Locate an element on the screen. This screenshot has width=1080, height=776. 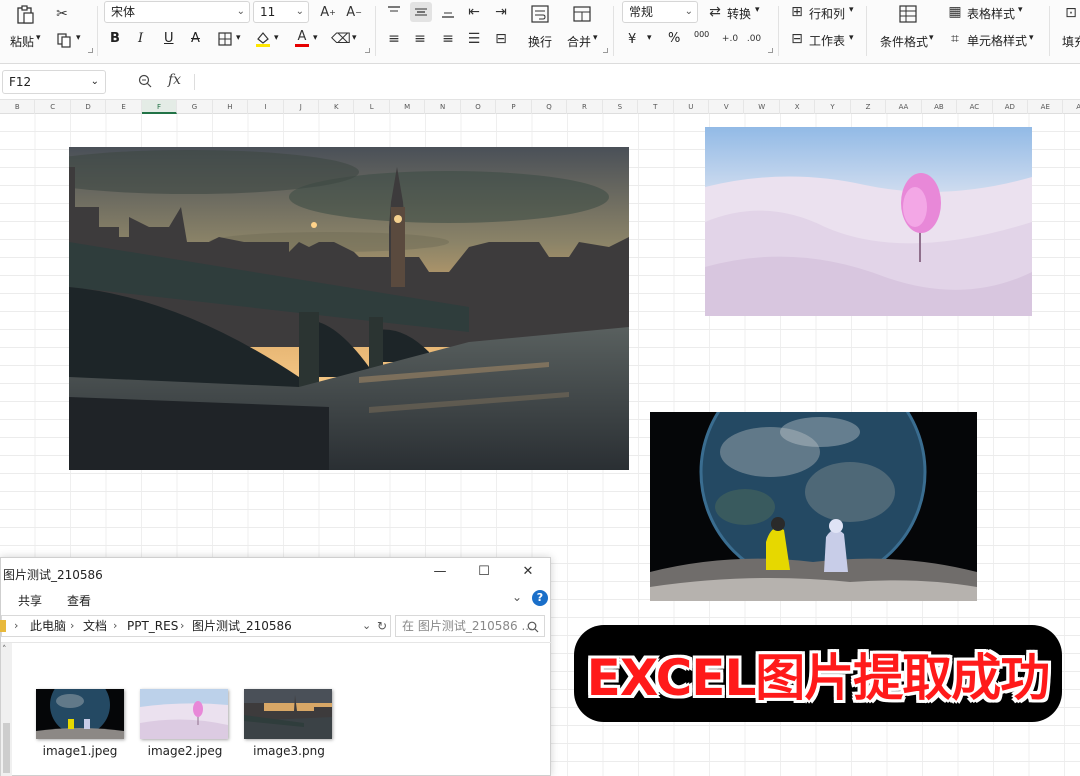
column-header-ad: AD is located at coordinates (1011, 107).